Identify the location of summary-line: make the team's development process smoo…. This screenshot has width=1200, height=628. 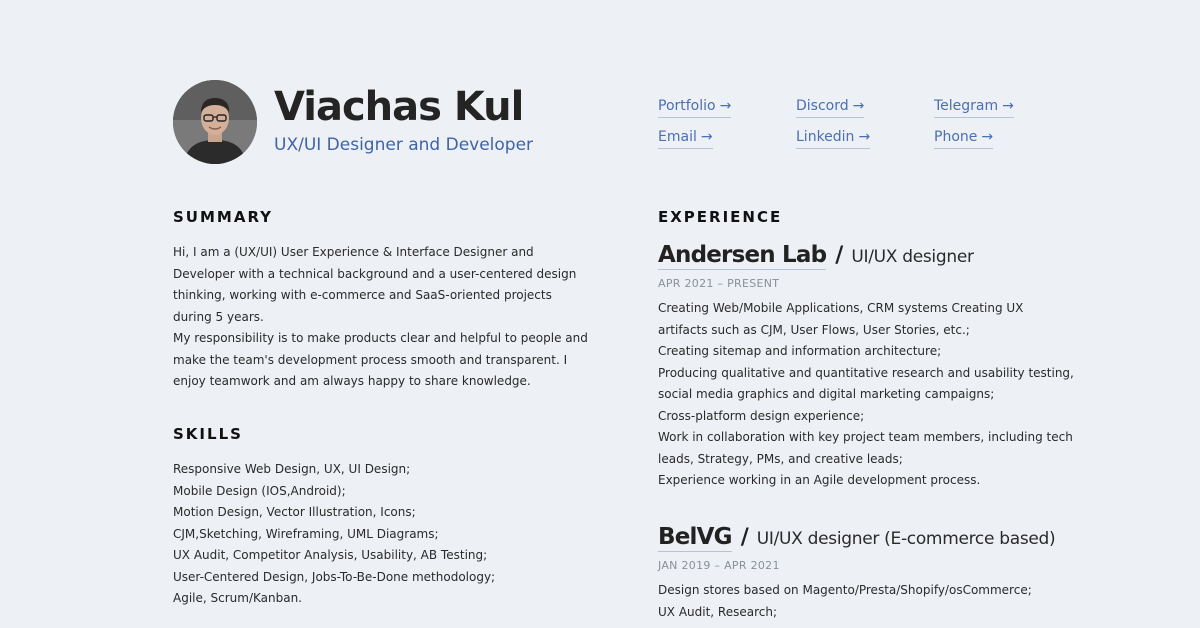
(370, 359).